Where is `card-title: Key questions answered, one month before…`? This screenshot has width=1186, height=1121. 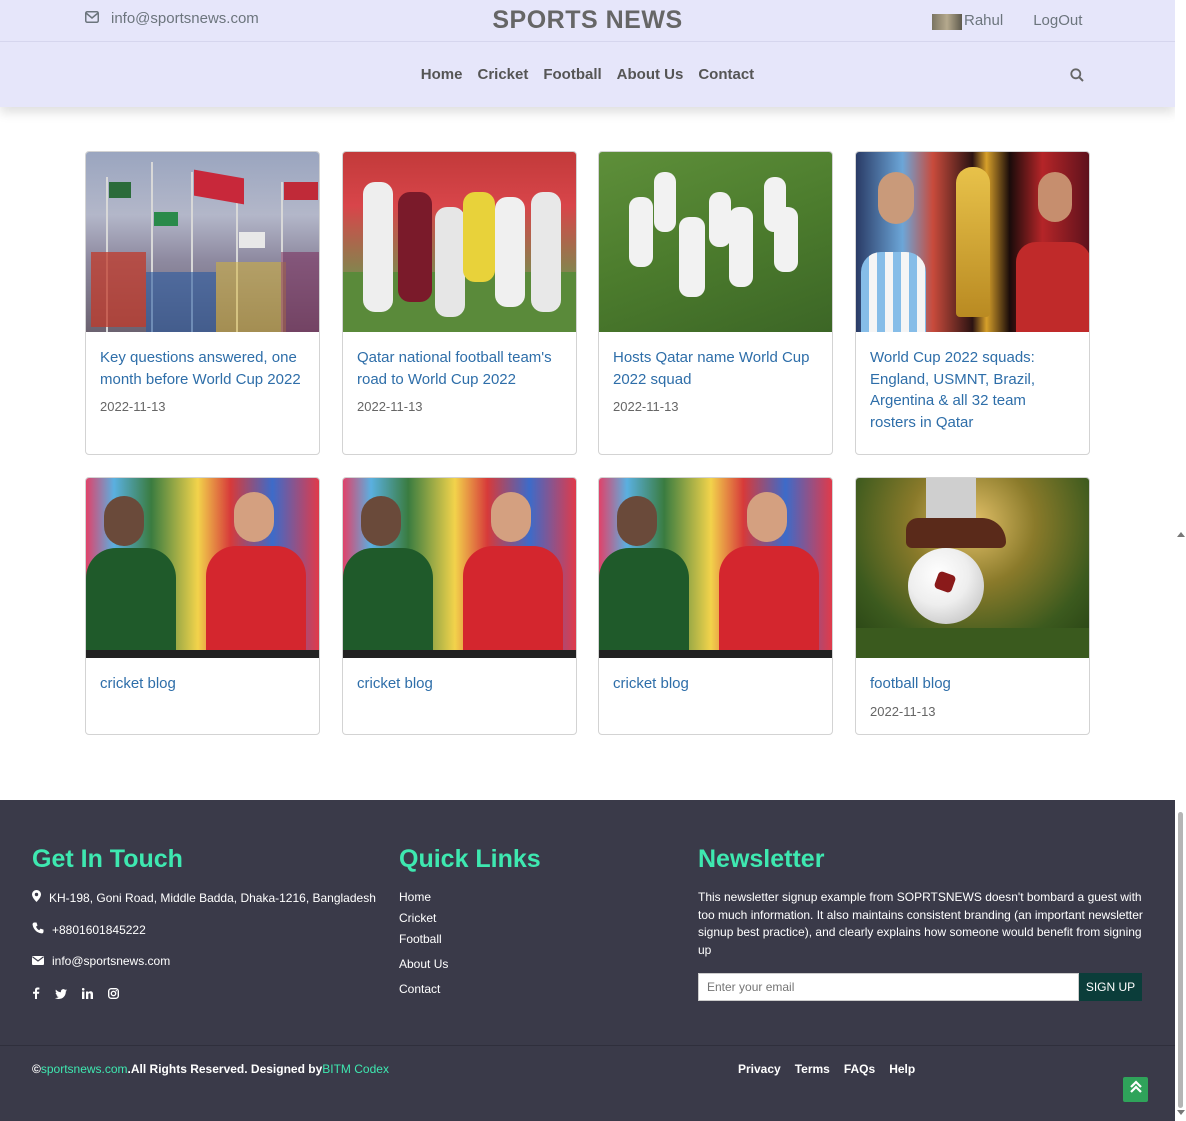 card-title: Key questions answered, one month before… is located at coordinates (202, 368).